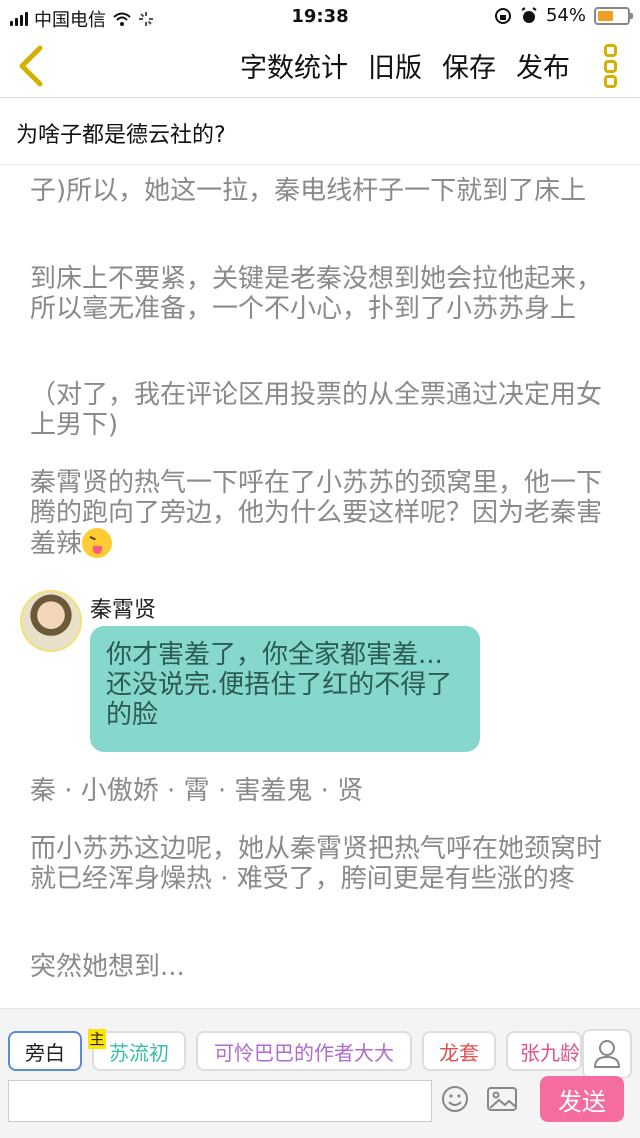 This screenshot has width=640, height=1138. What do you see at coordinates (316, 410) in the screenshot?
I see `paragraph: （对了，我在评论区用投票的从全票通过决定用女上男下)` at bounding box center [316, 410].